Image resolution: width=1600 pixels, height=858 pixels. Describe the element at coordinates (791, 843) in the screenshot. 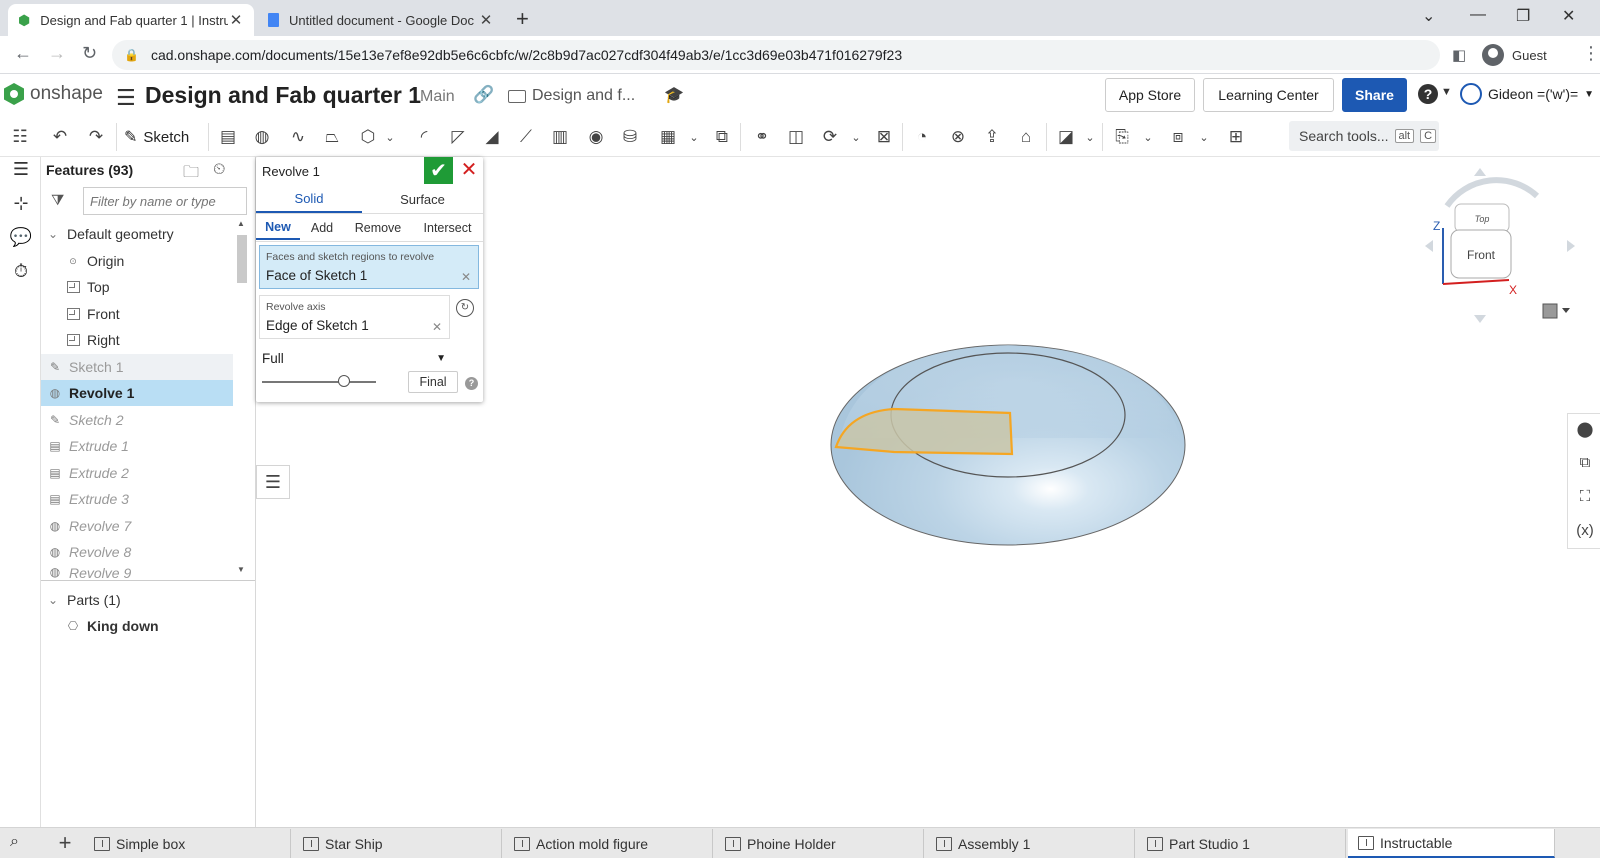

I see `doc-tab-label: Phoine Holder` at that location.